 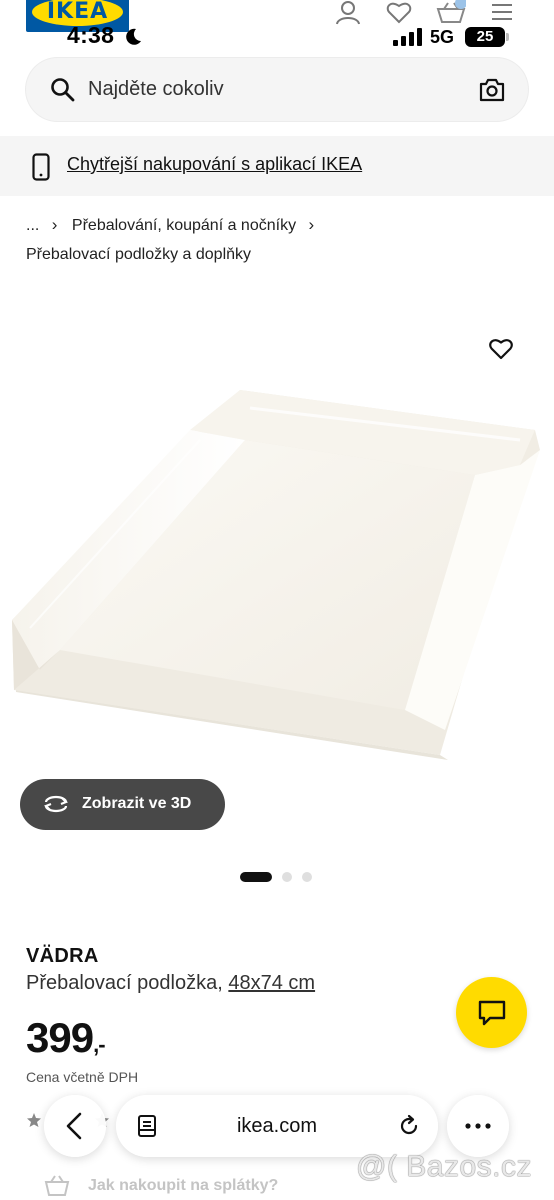 I want to click on product-description: Přebalovací podložka, 48x74 cm, so click(x=170, y=983).